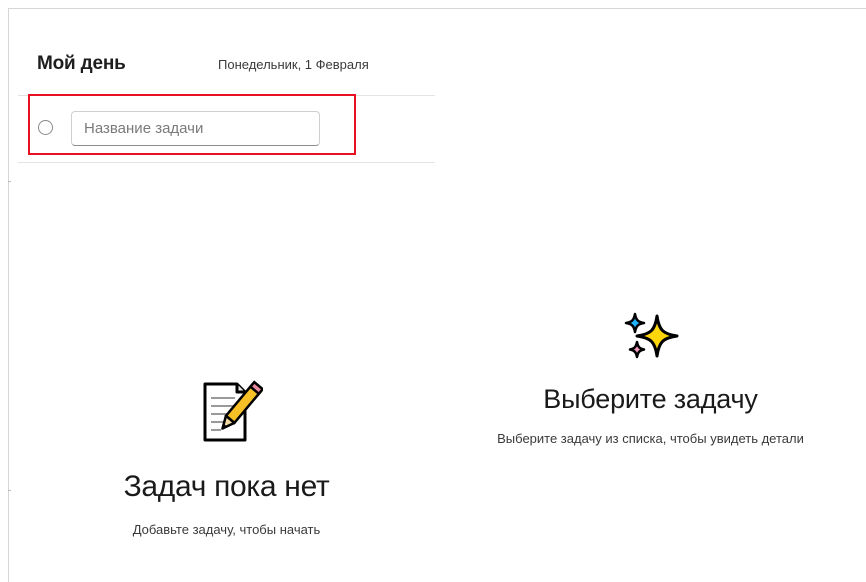  What do you see at coordinates (651, 335) in the screenshot?
I see `sparkles-icon` at bounding box center [651, 335].